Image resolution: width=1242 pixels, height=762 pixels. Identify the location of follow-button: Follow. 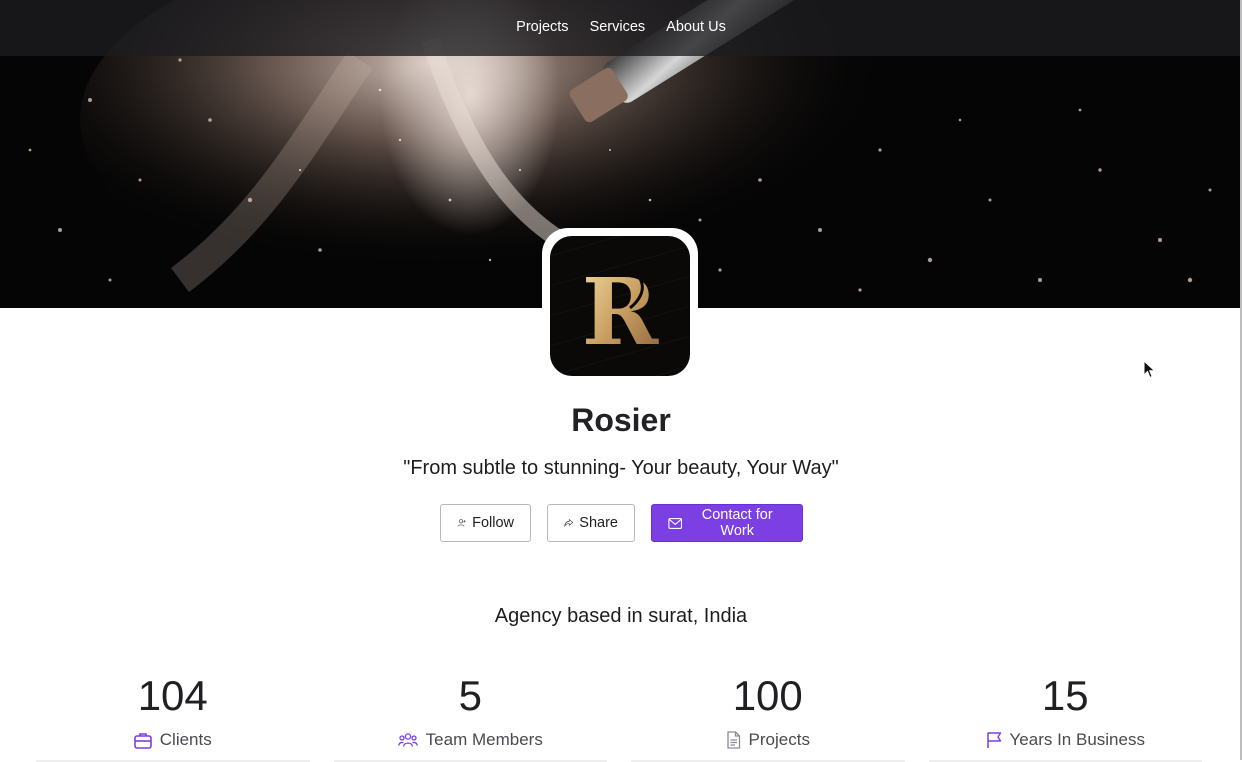
(485, 523).